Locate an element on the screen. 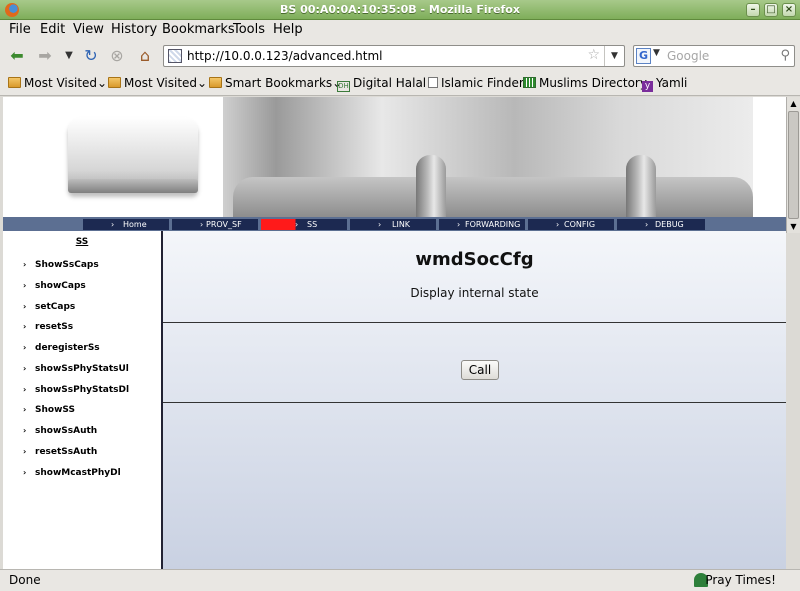 The image size is (800, 591). tab-label: Home is located at coordinates (135, 224).